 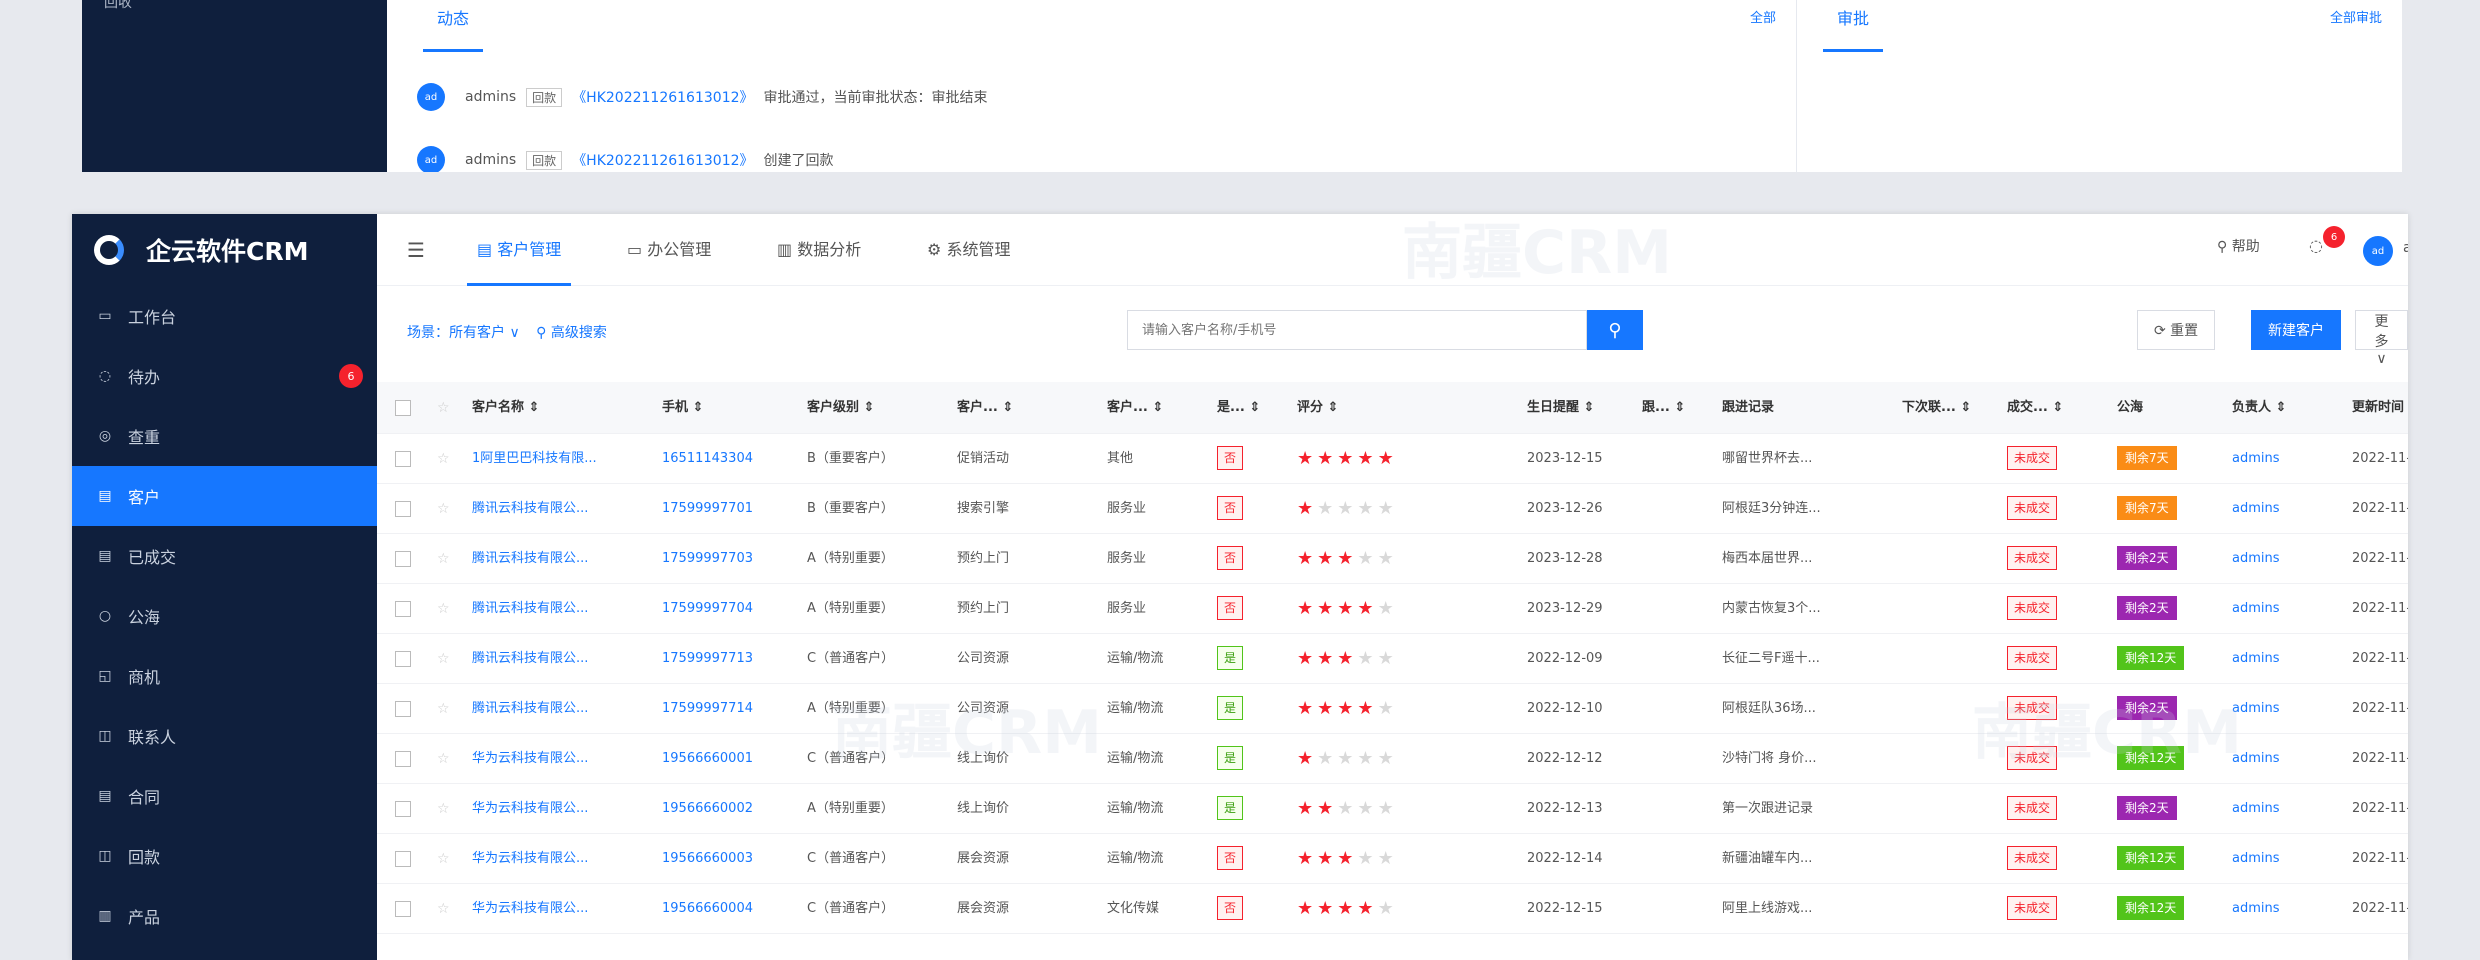 What do you see at coordinates (2381, 338) in the screenshot?
I see `more-button: 更多 ∨` at bounding box center [2381, 338].